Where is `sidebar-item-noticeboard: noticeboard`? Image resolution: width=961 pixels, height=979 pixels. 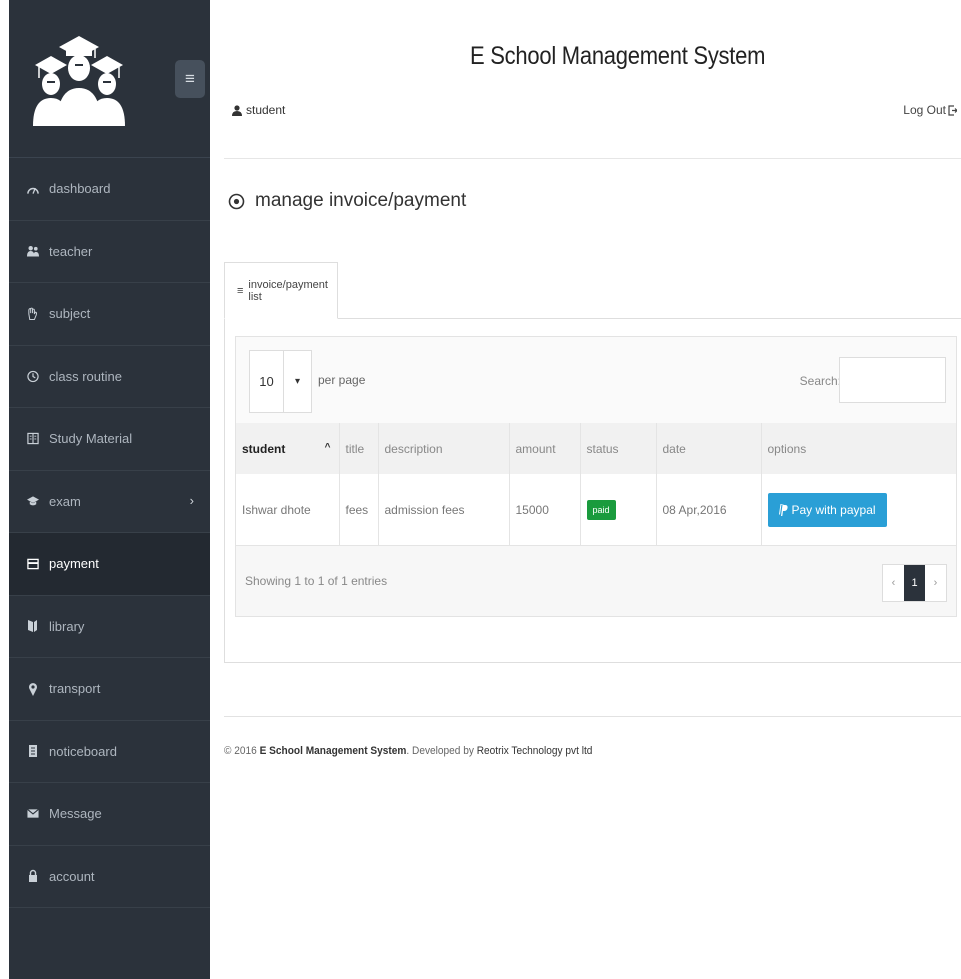 sidebar-item-noticeboard: noticeboard is located at coordinates (109, 752).